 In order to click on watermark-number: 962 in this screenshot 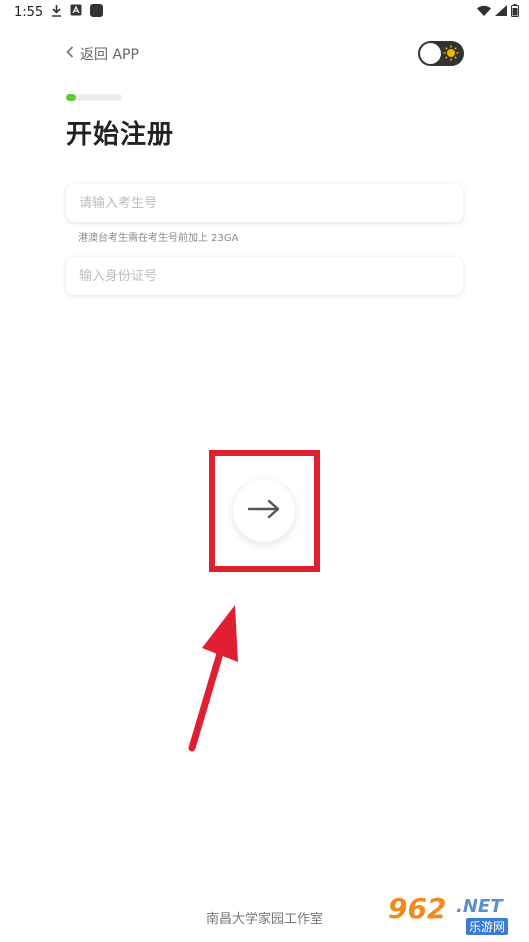, I will do `click(417, 908)`.